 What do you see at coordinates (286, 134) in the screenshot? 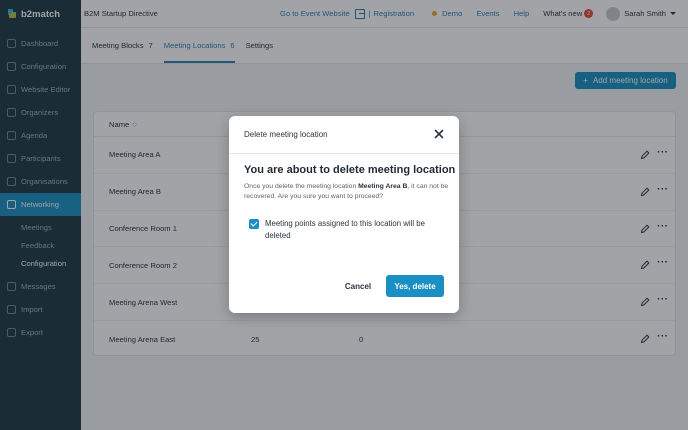
I see `dialog-header-title: Delete meeting location` at bounding box center [286, 134].